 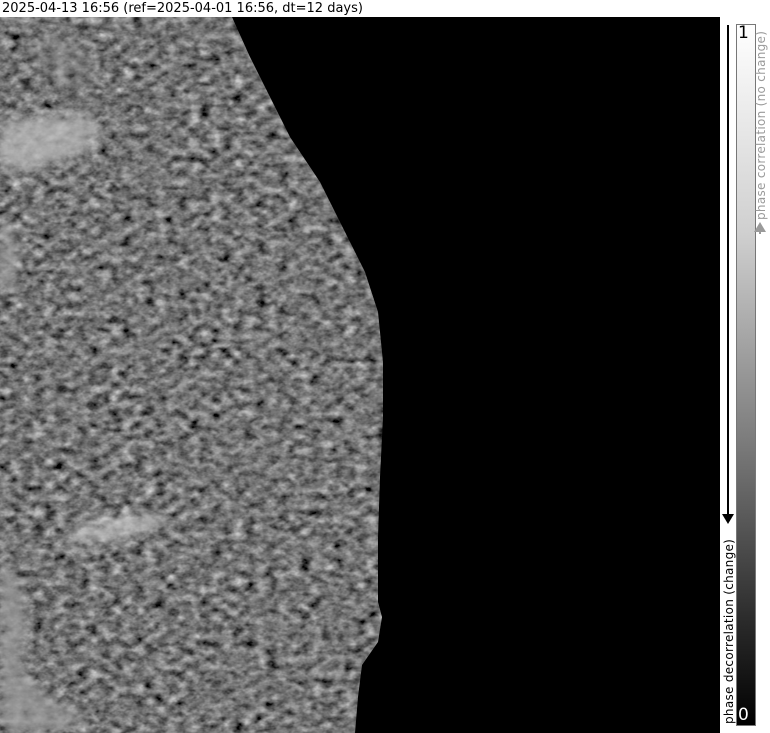 I want to click on colorbar-bottom-caption: phase decorrelation (change), so click(x=729, y=628).